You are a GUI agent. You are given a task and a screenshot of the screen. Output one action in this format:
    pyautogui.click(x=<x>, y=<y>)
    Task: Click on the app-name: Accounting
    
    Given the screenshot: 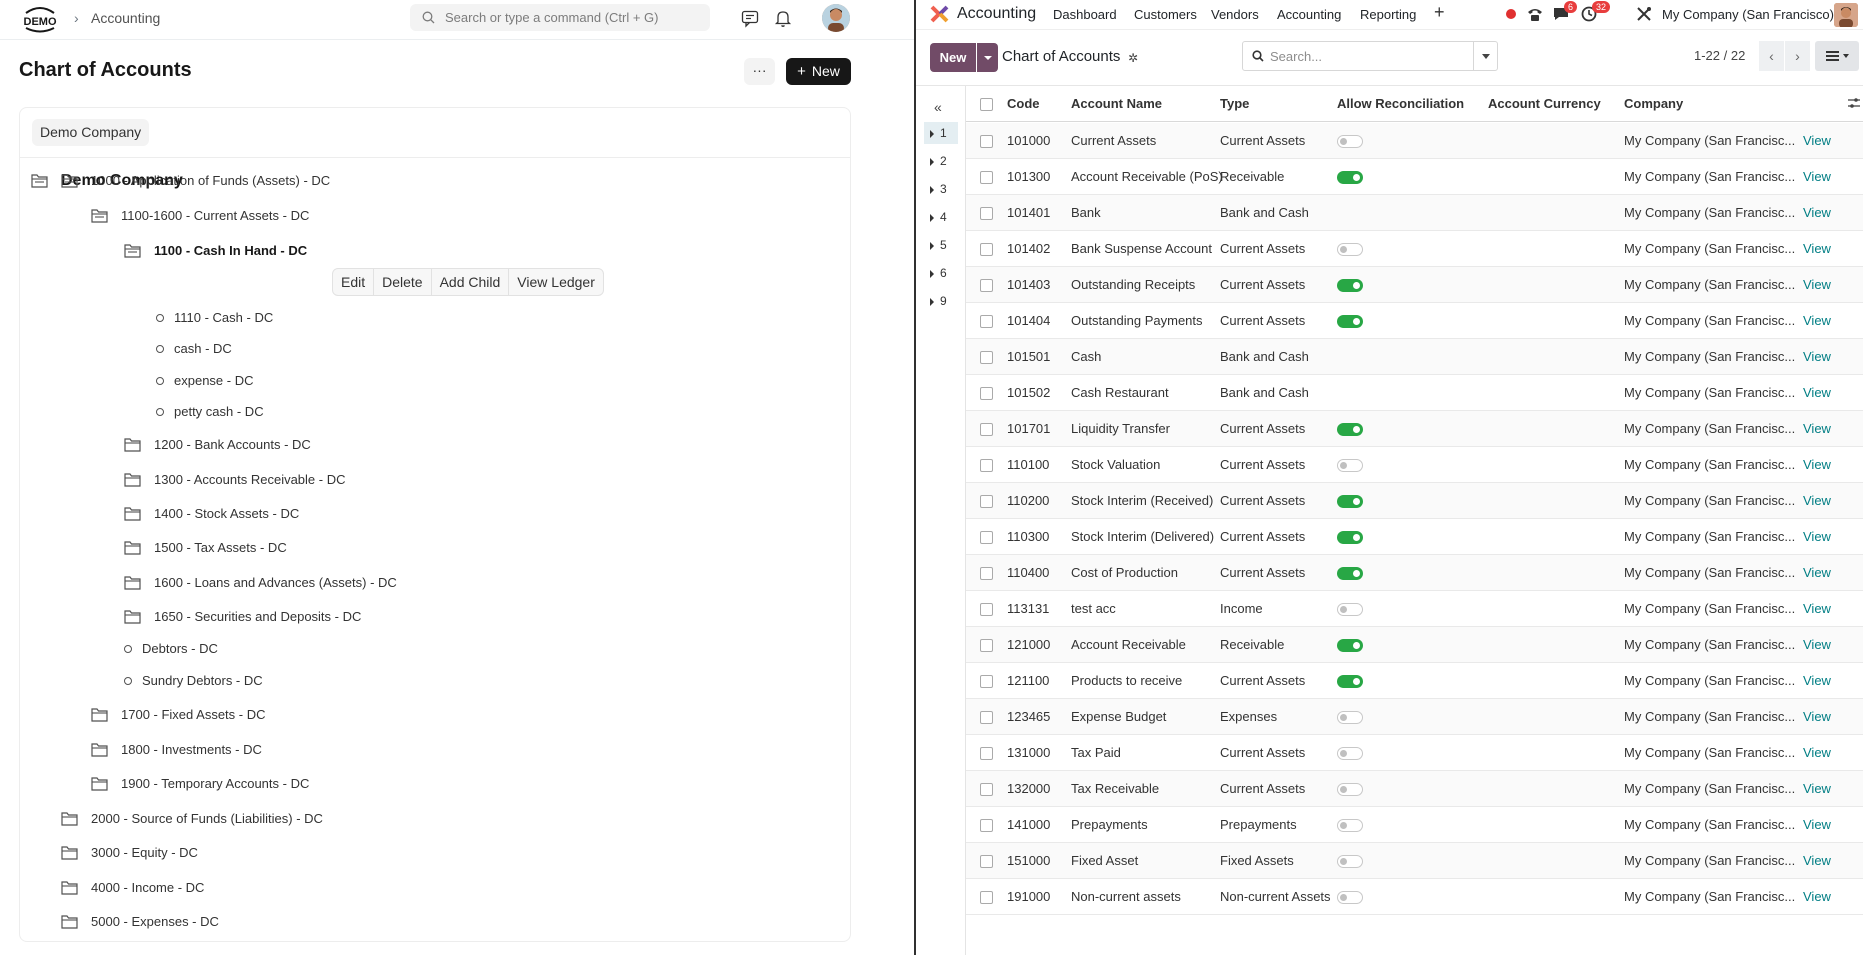 What is the action you would take?
    pyautogui.click(x=996, y=14)
    